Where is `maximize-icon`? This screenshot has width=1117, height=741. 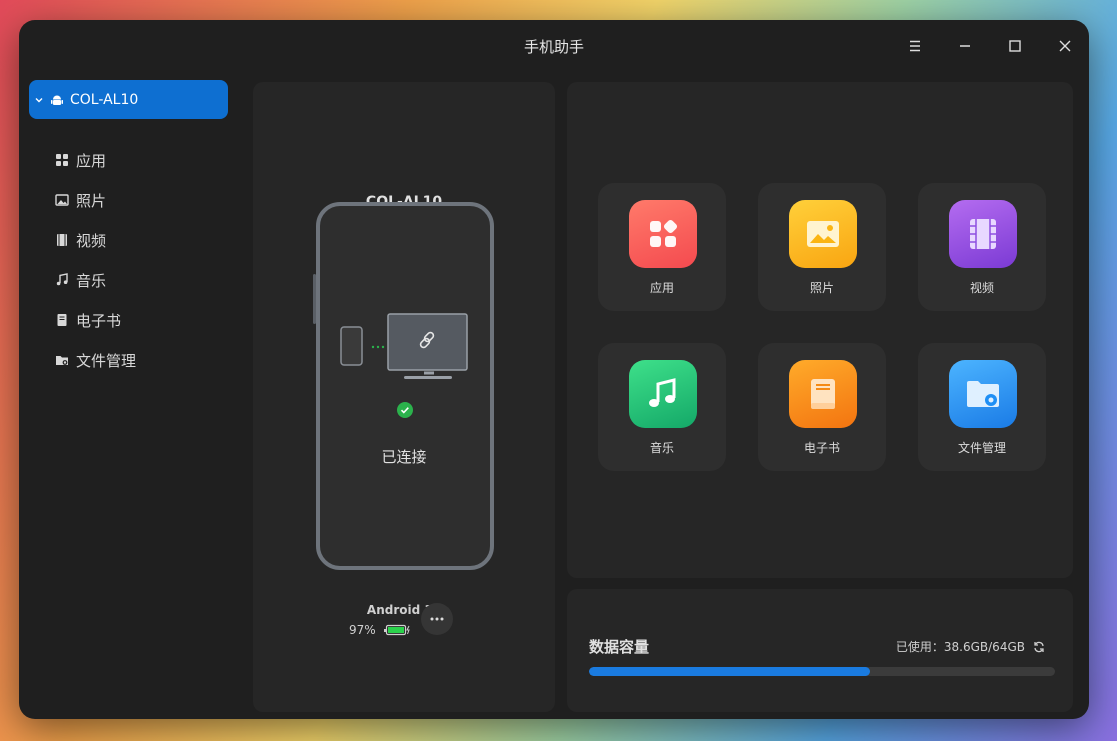
maximize-icon is located at coordinates (1015, 46).